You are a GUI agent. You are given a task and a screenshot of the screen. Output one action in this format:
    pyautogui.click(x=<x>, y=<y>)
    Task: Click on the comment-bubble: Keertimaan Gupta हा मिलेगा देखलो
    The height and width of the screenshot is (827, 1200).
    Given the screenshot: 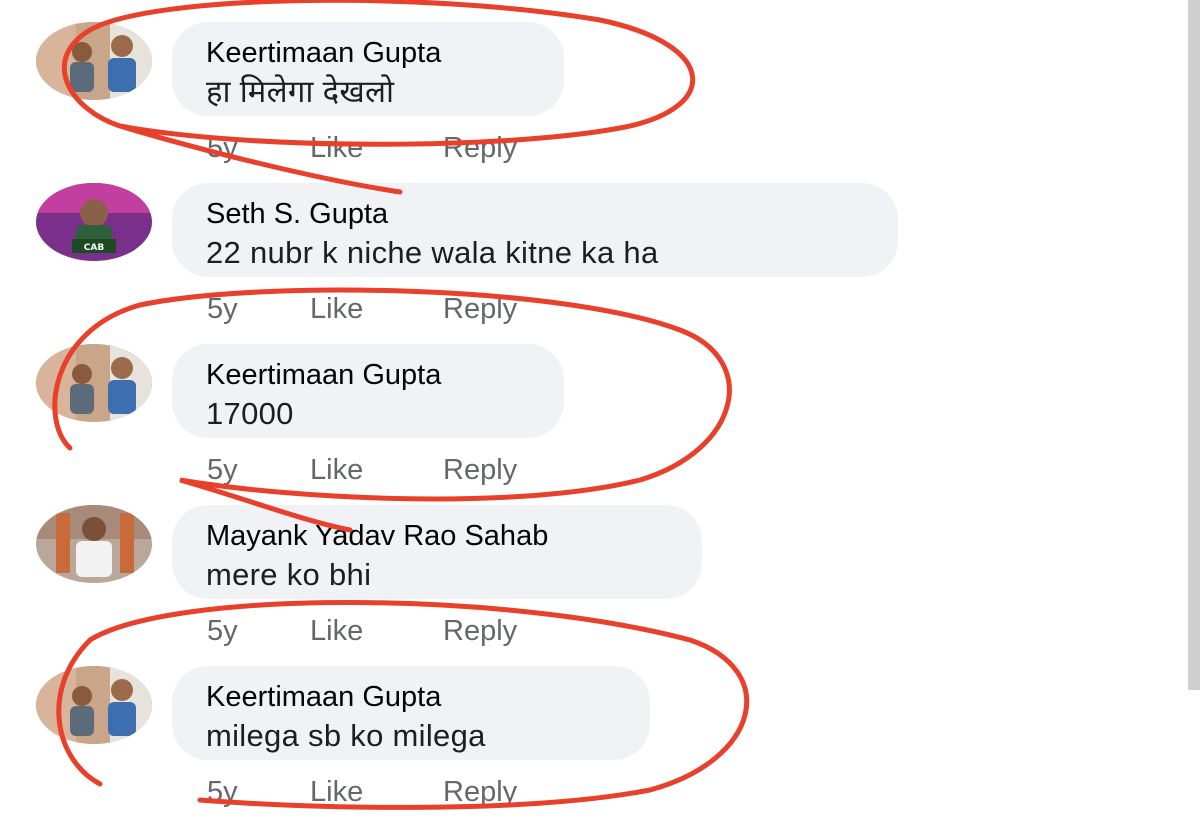 What is the action you would take?
    pyautogui.click(x=368, y=69)
    